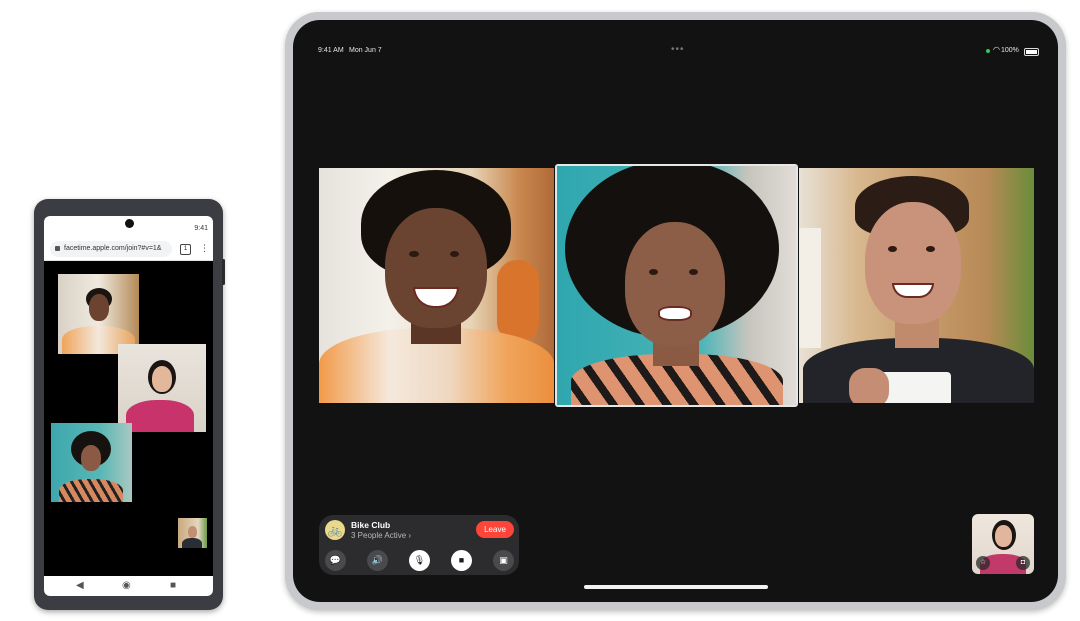 The image size is (1080, 621). I want to click on chevron-right-icon: ›, so click(410, 535).